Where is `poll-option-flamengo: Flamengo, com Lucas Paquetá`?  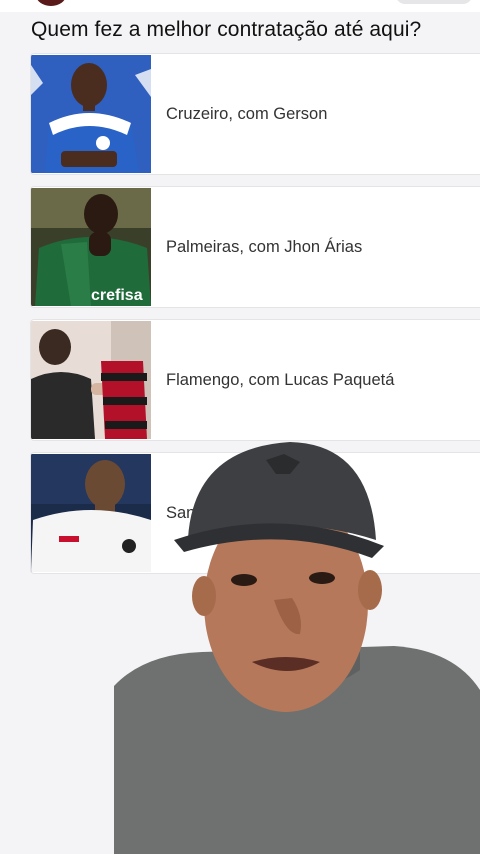 poll-option-flamengo: Flamengo, com Lucas Paquetá is located at coordinates (255, 380).